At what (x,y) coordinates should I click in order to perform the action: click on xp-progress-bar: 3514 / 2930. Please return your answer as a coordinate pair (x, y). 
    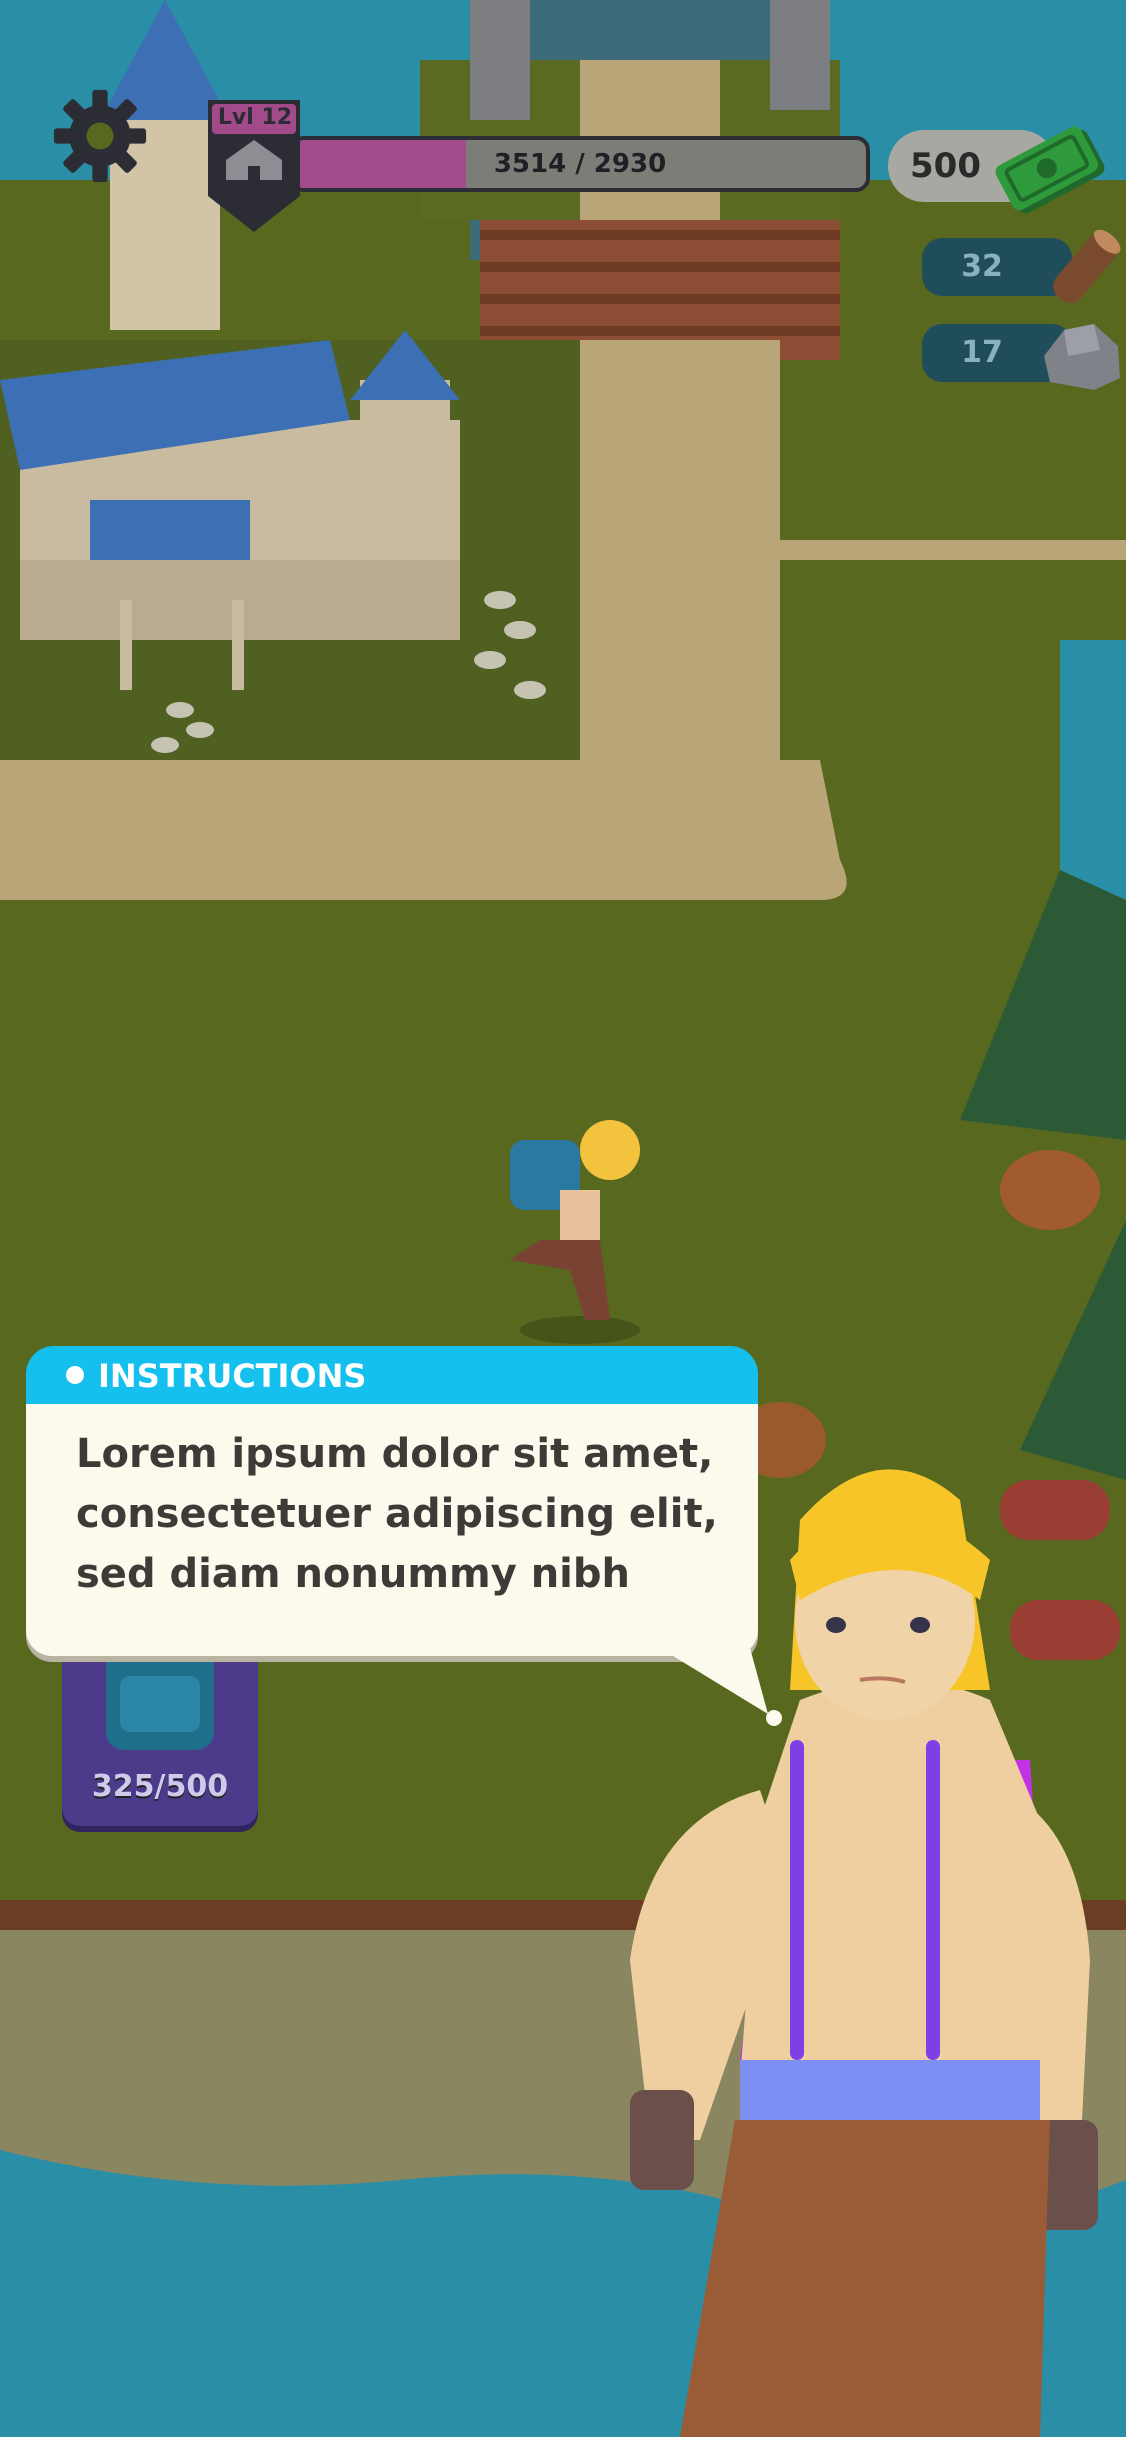
    Looking at the image, I should click on (580, 164).